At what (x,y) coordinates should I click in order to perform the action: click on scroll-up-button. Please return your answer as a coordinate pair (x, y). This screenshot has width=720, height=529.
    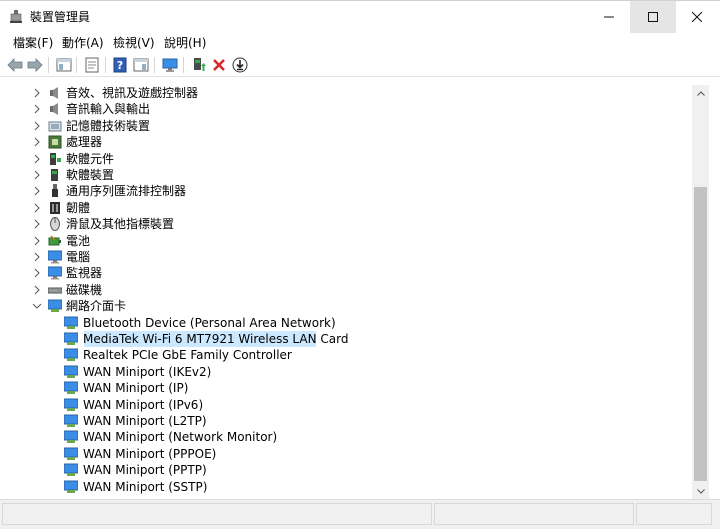
    Looking at the image, I should click on (700, 93).